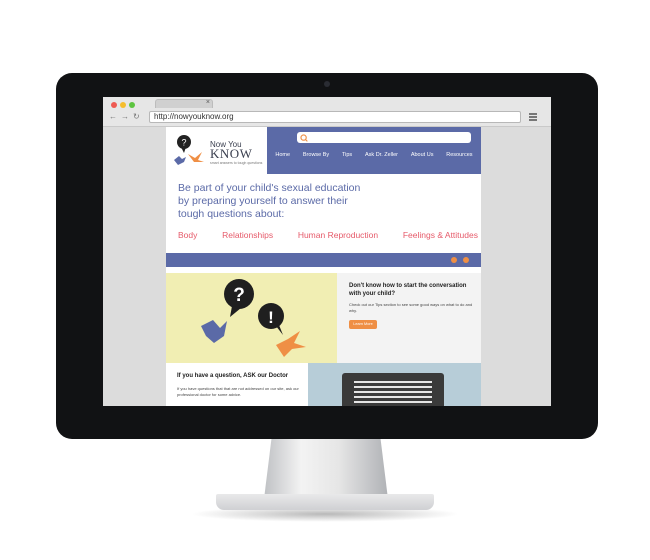 Image resolution: width=650 pixels, height=560 pixels. Describe the element at coordinates (304, 137) in the screenshot. I see `search-icon` at that location.